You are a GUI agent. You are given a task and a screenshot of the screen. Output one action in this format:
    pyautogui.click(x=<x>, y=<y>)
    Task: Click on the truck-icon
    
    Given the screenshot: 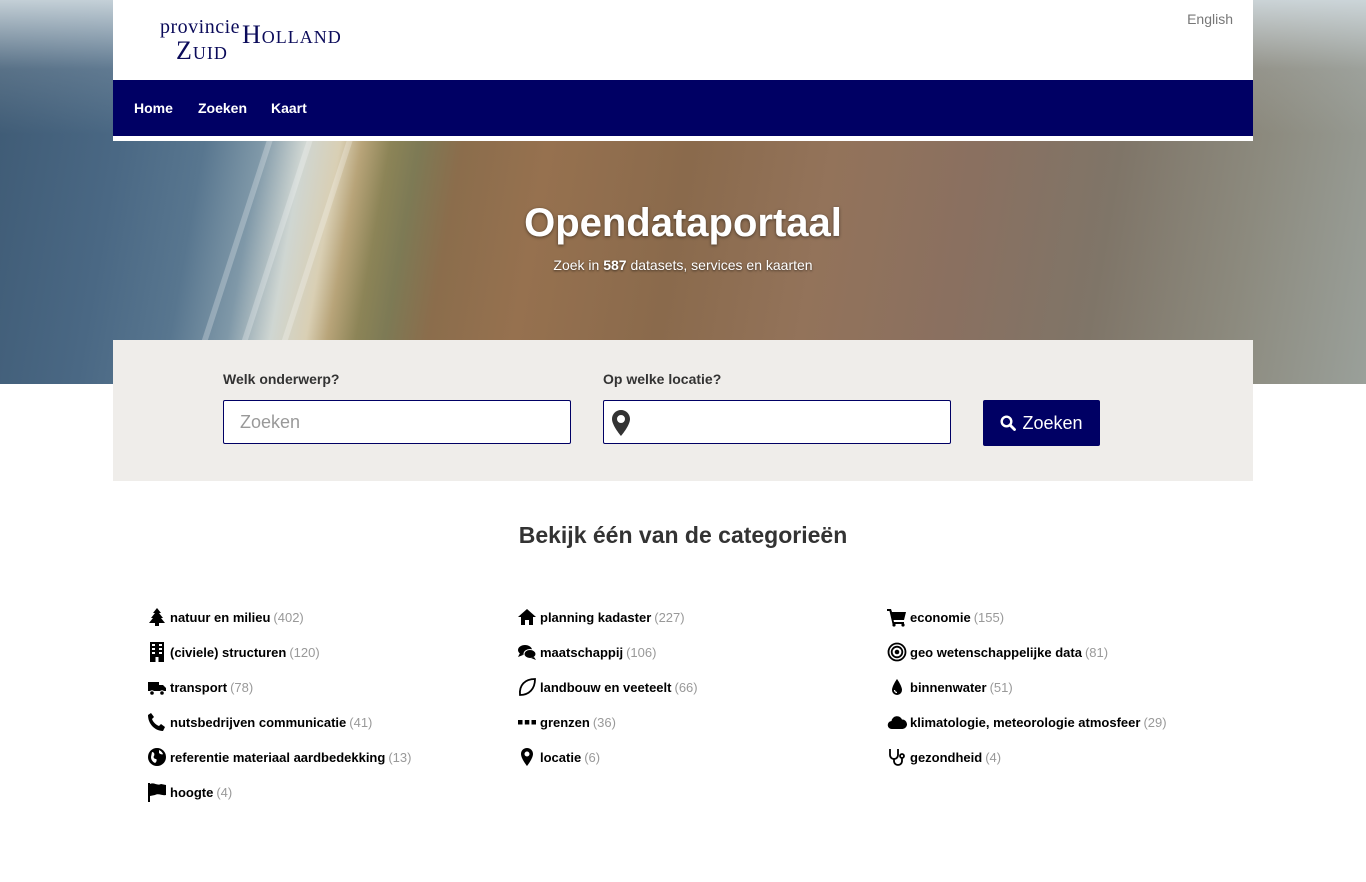 What is the action you would take?
    pyautogui.click(x=157, y=687)
    